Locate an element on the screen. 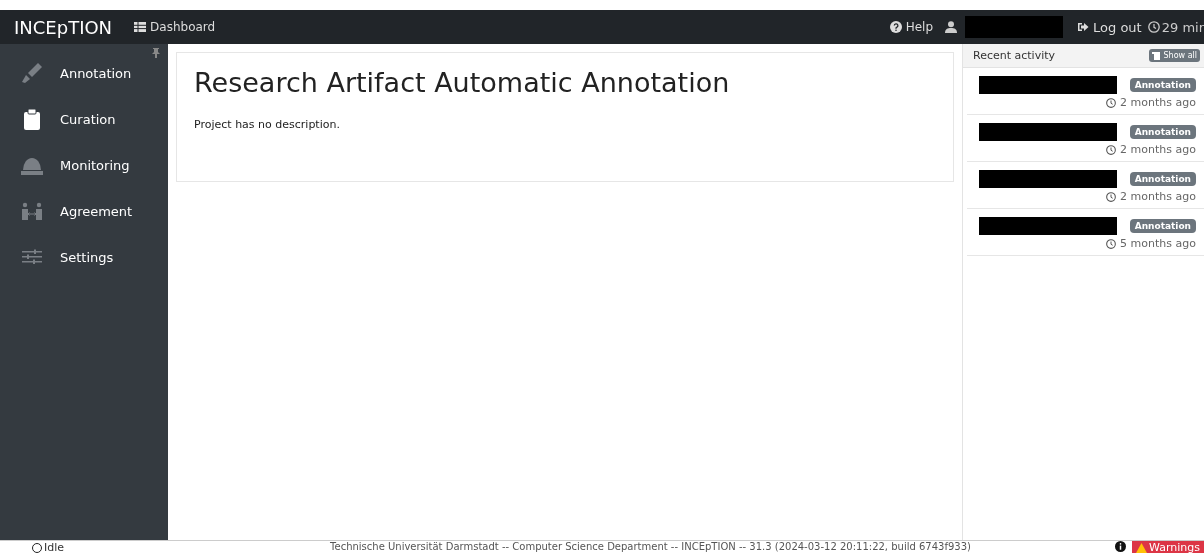 This screenshot has height=553, width=1204. dashboard-link: Dashboard is located at coordinates (175, 27).